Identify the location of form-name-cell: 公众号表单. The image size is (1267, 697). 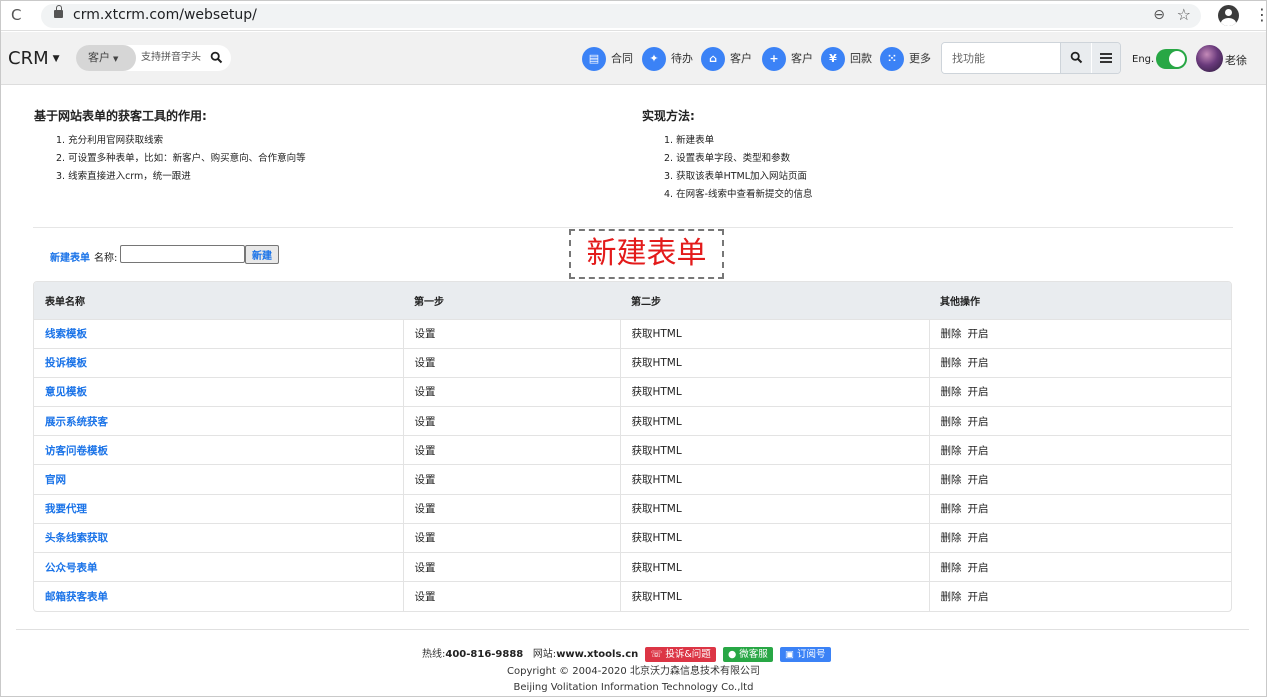
(218, 566).